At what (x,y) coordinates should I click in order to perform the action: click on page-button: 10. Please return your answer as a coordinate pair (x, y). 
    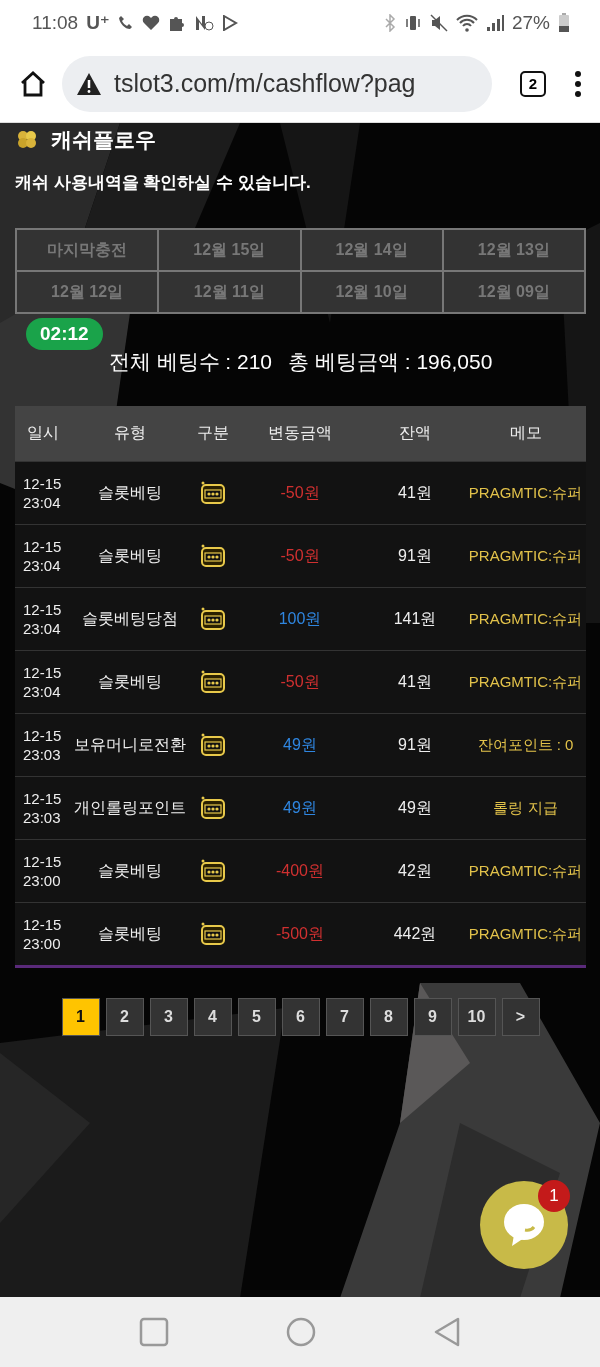
    Looking at the image, I should click on (476, 1017).